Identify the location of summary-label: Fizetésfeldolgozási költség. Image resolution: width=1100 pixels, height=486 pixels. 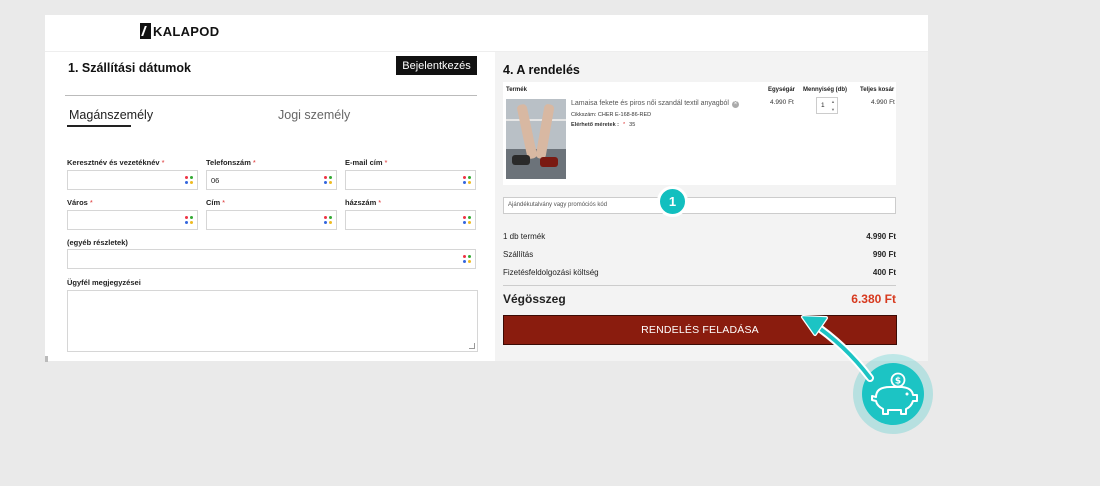
(551, 272).